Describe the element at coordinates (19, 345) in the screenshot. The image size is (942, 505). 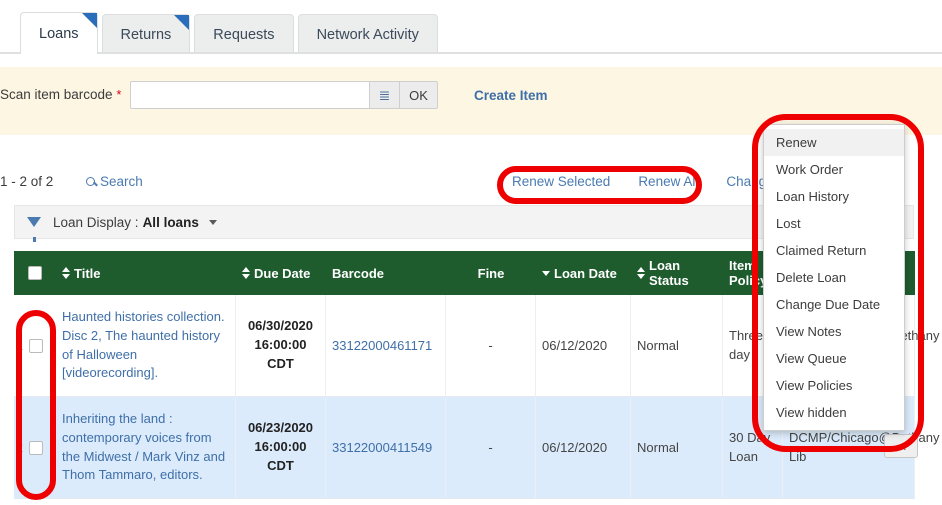
I see `row-number: 1` at that location.